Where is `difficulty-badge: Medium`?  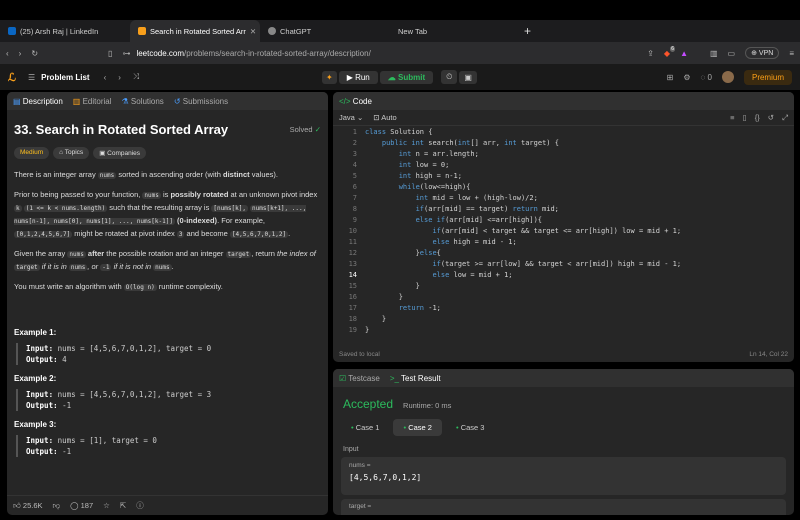
difficulty-badge: Medium is located at coordinates (32, 153).